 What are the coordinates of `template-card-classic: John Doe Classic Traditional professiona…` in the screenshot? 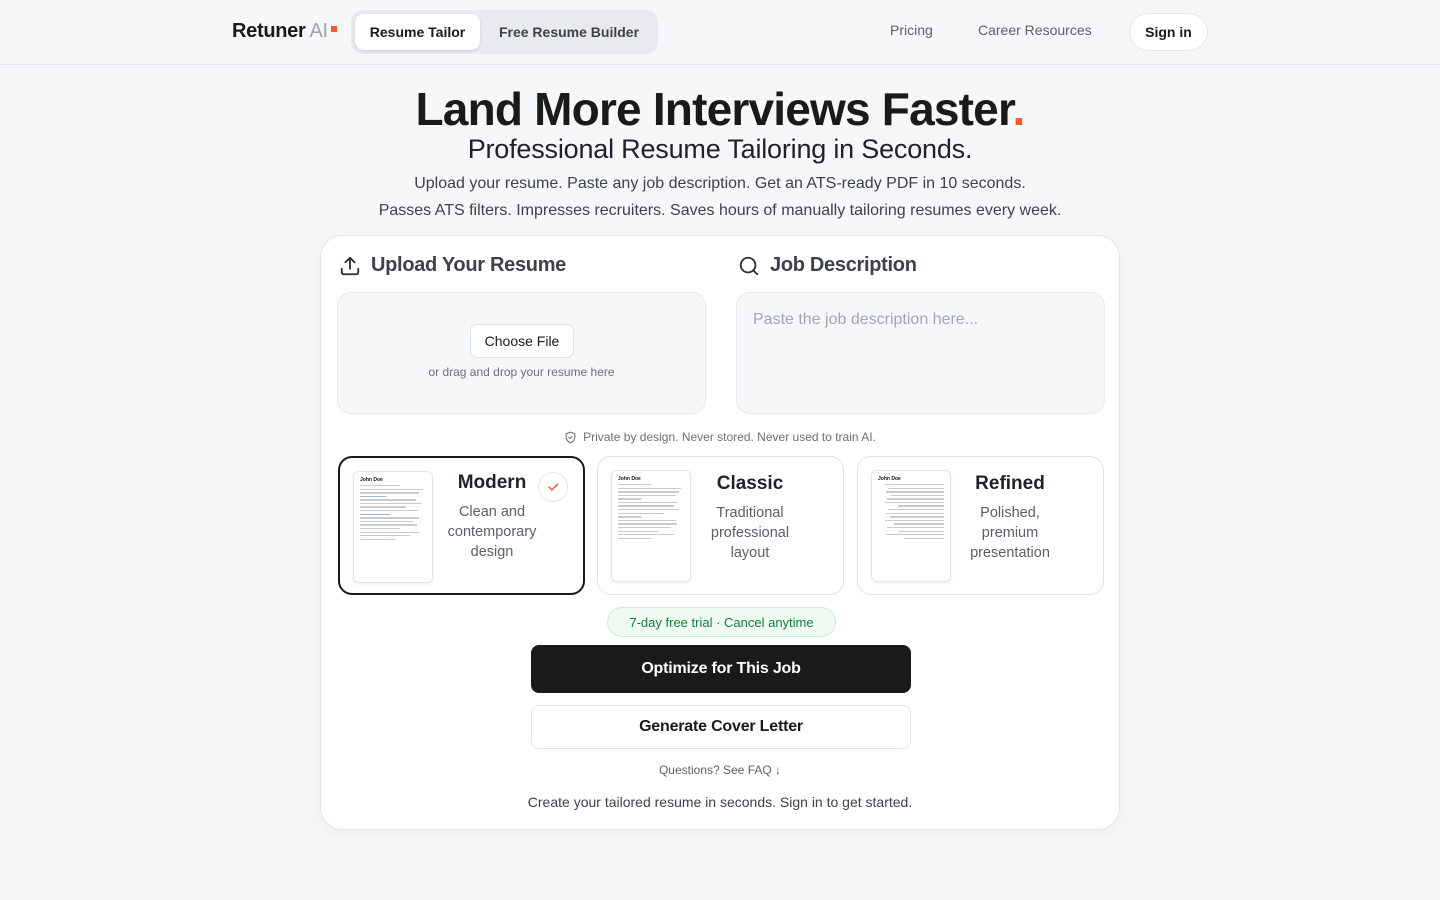 It's located at (720, 525).